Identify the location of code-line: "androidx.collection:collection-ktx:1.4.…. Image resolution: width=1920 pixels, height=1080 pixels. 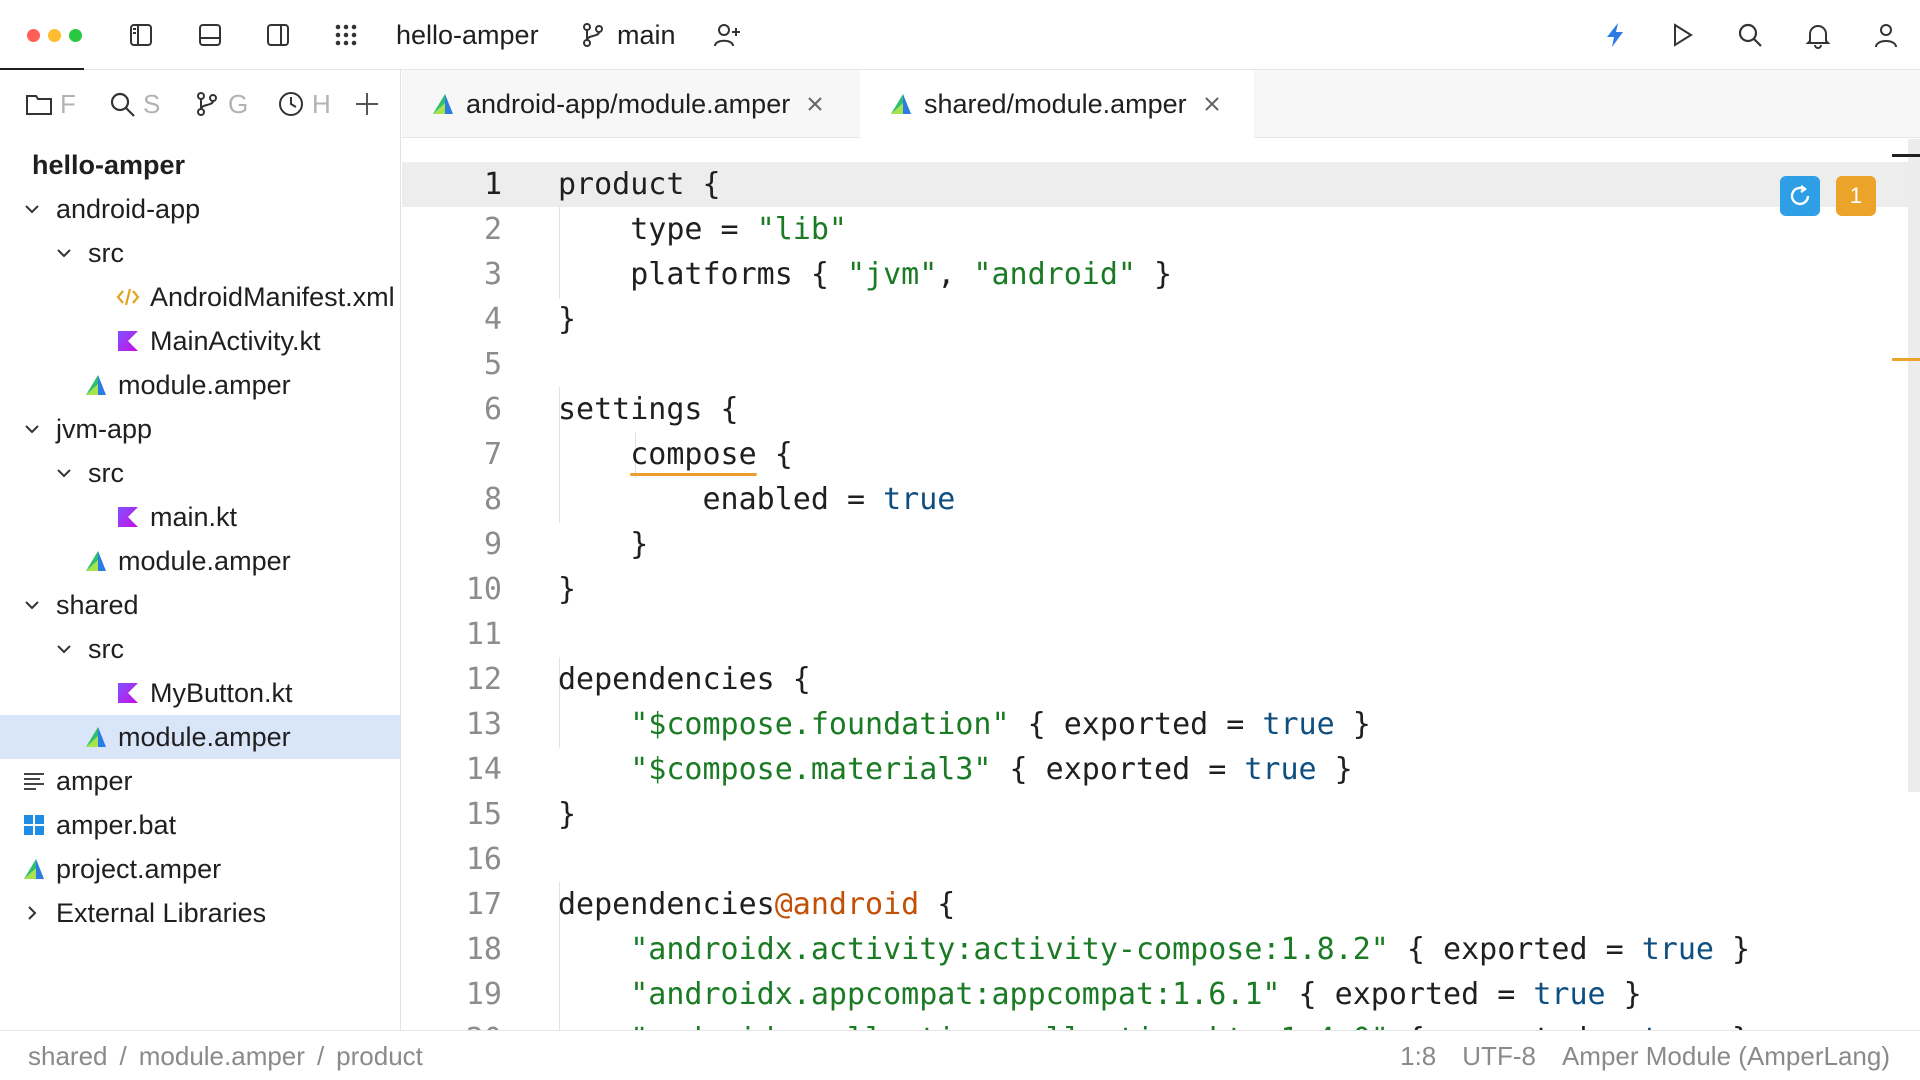
(1154, 1023).